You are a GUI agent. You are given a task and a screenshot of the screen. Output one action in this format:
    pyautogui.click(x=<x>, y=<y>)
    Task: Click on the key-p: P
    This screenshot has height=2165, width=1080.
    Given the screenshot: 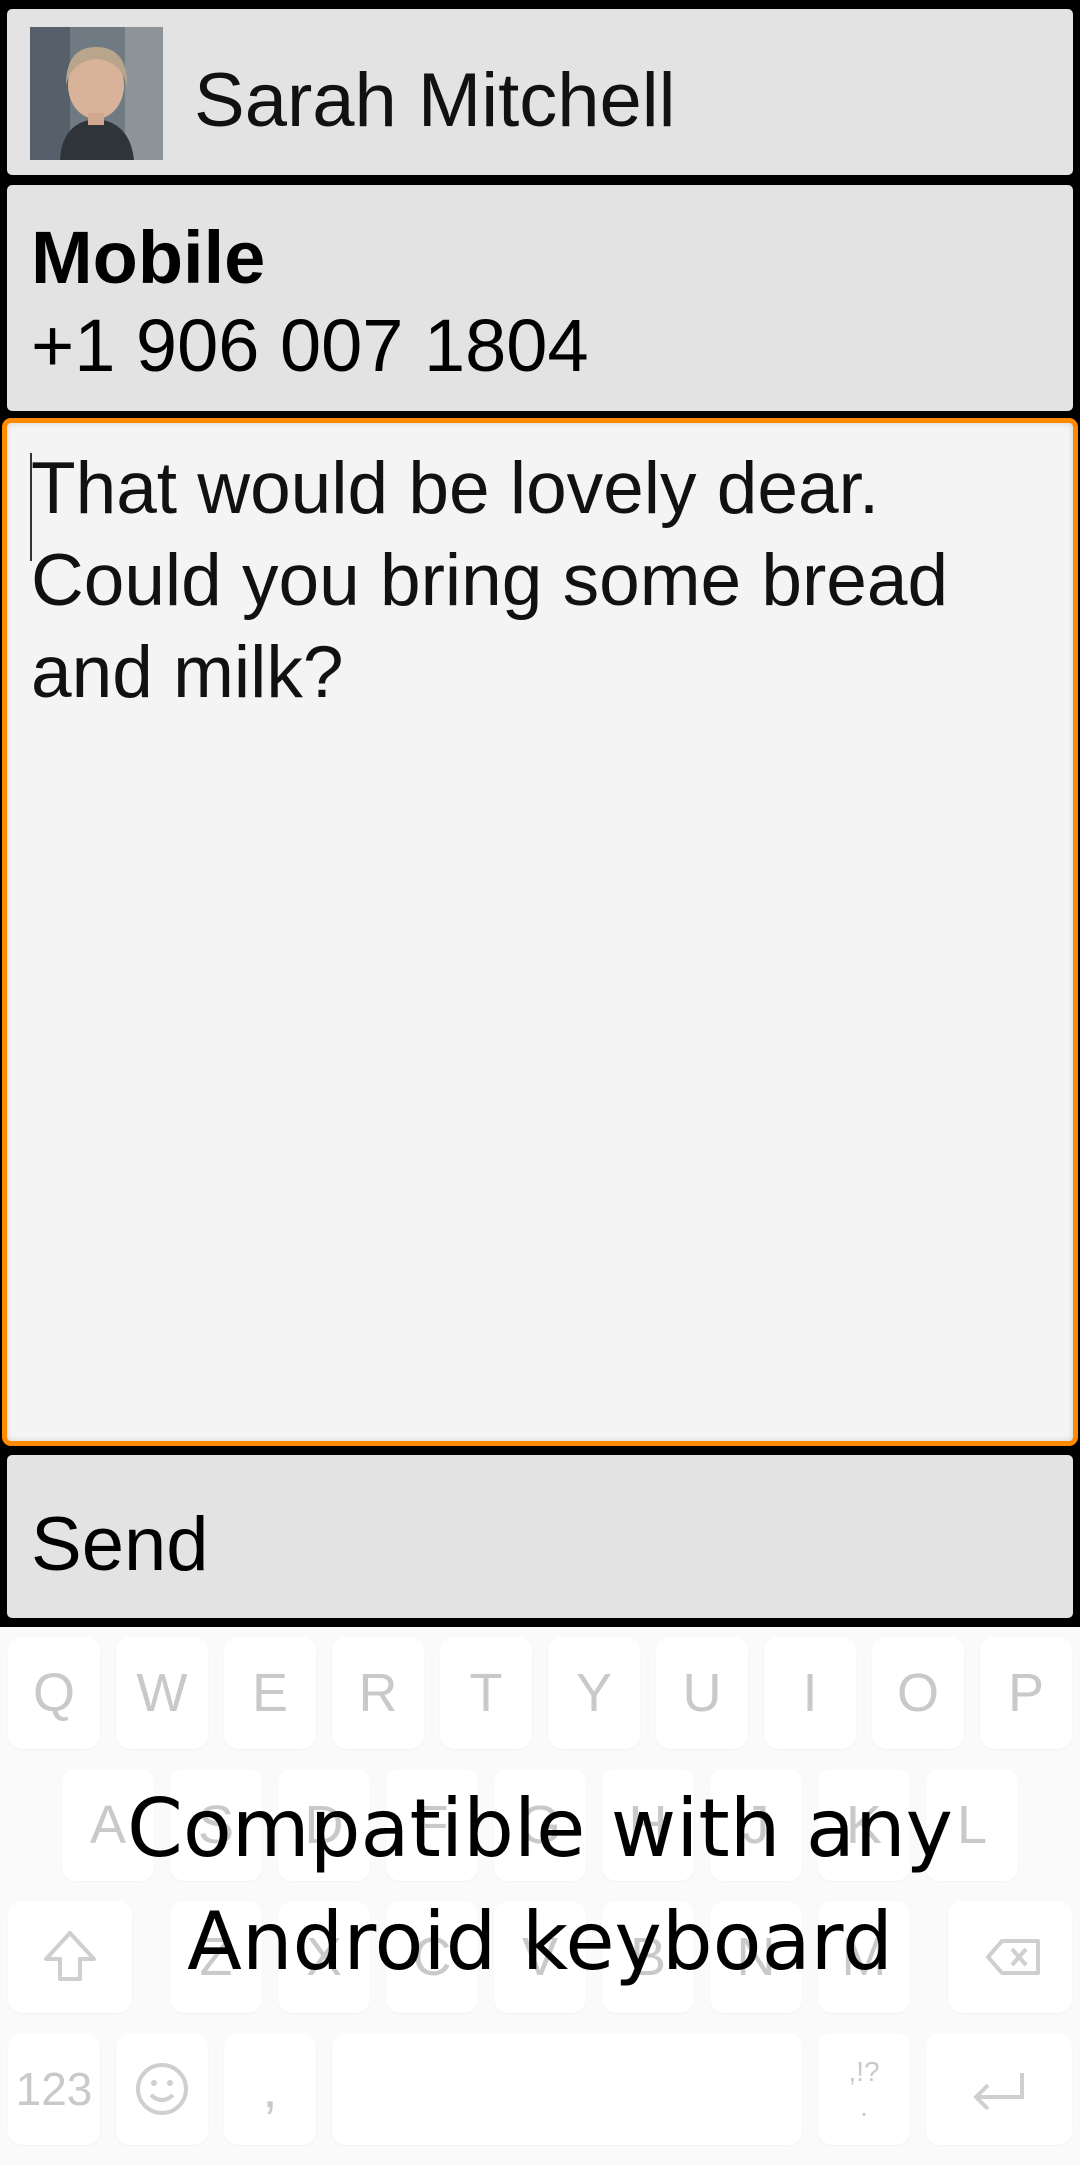 What is the action you would take?
    pyautogui.click(x=1026, y=1693)
    